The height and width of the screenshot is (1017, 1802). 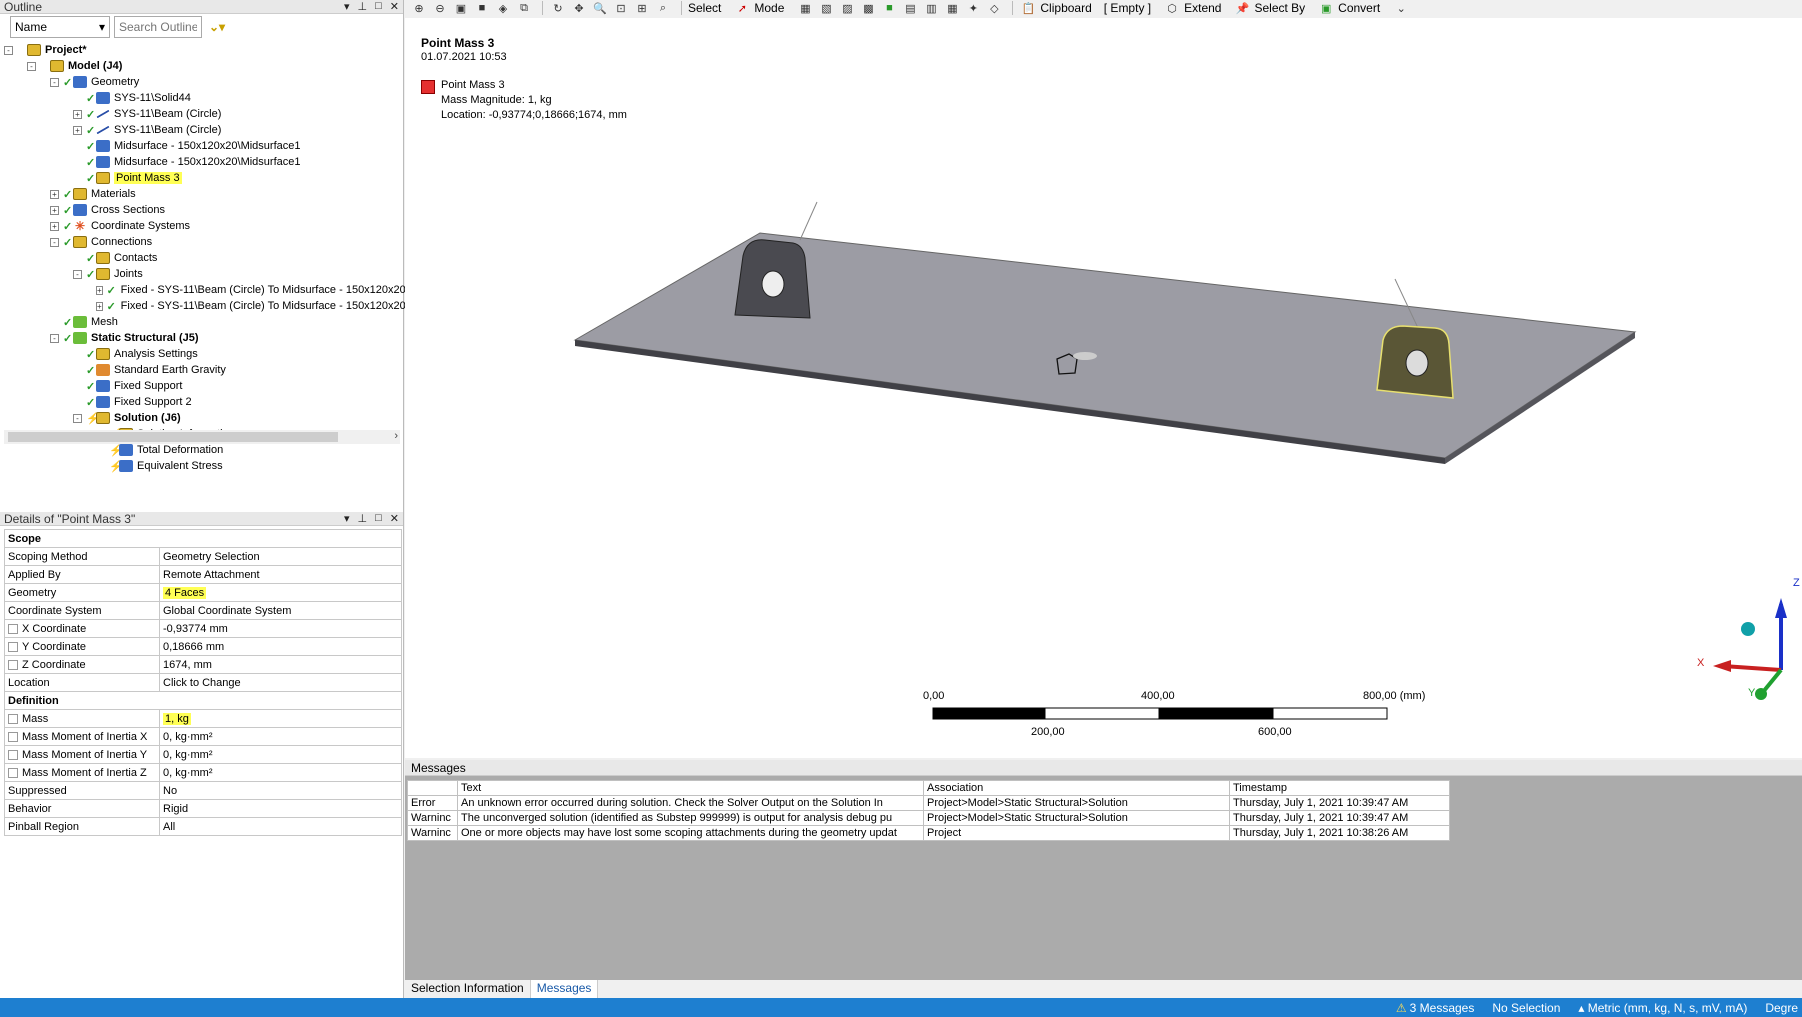 I want to click on tree-item: + ✓ ✳ Coordinate Systems, so click(x=202, y=226).